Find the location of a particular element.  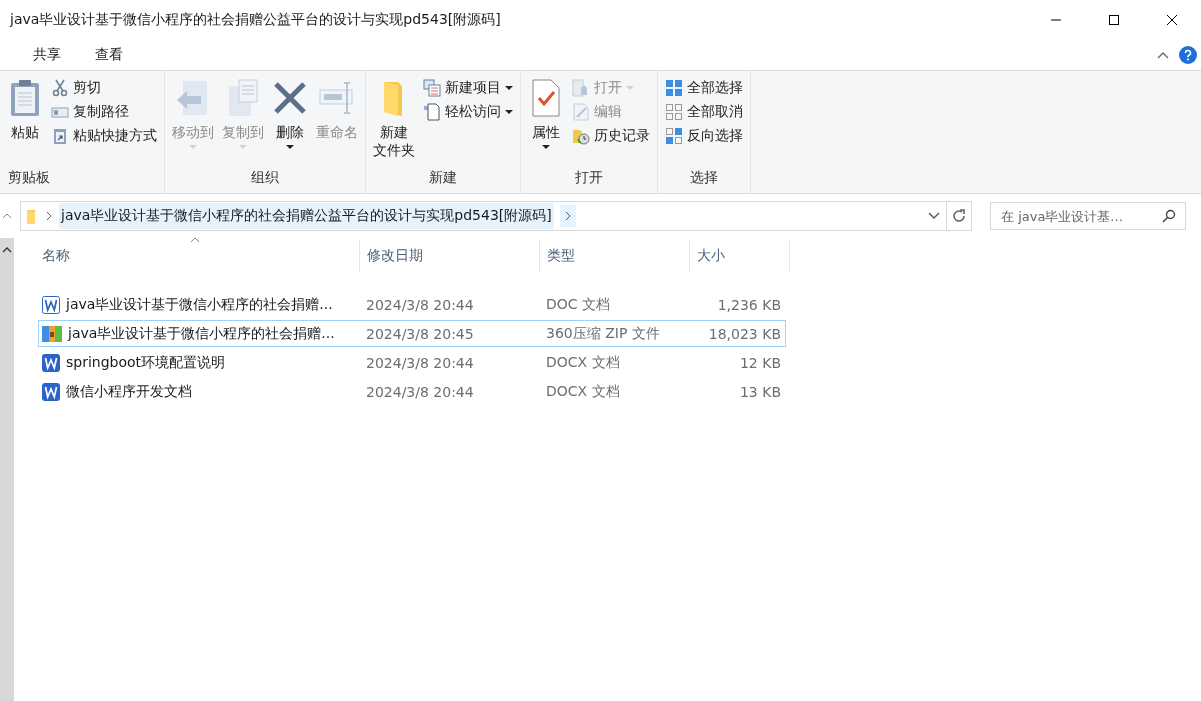

file-type: DOC 文档 is located at coordinates (578, 304).